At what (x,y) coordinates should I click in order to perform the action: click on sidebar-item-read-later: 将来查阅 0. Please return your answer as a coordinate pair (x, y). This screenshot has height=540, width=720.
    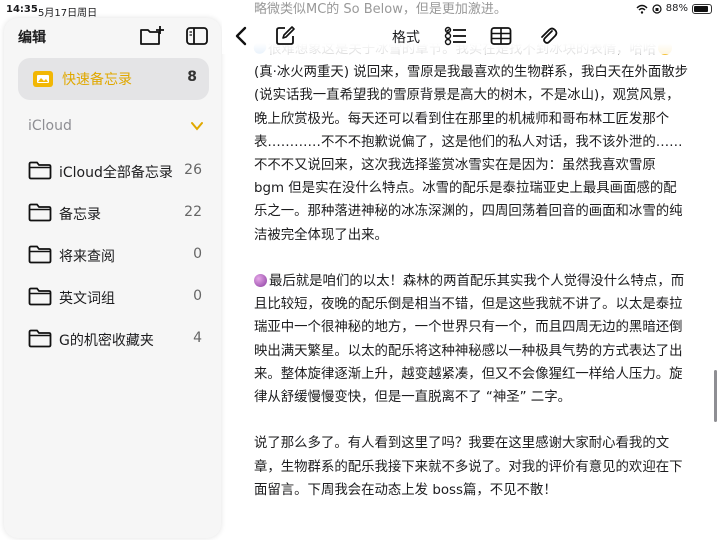
    Looking at the image, I should click on (118, 255).